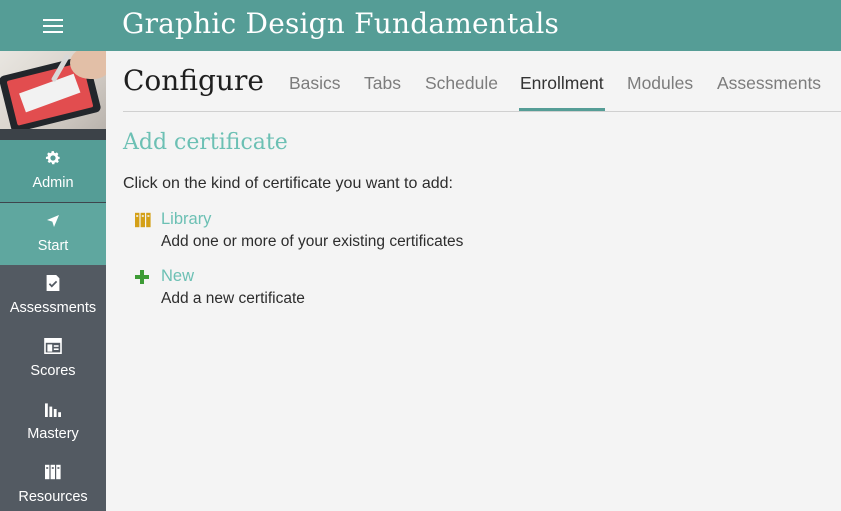 The height and width of the screenshot is (511, 841). What do you see at coordinates (53, 472) in the screenshot?
I see `books-icon` at bounding box center [53, 472].